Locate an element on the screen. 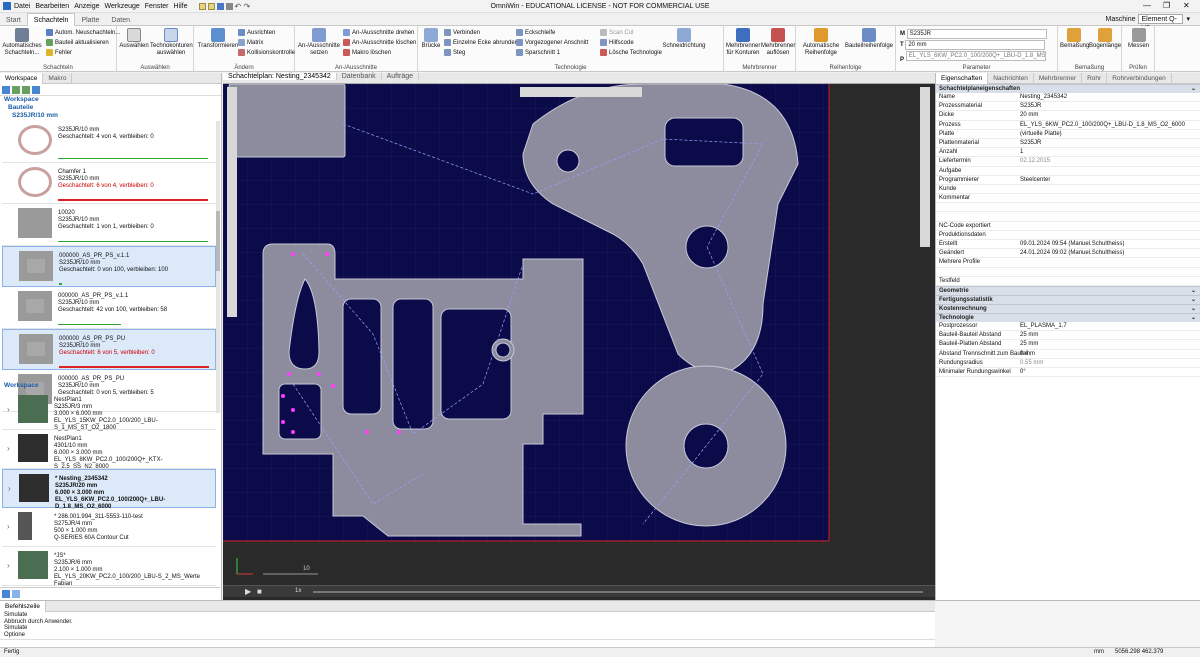  filter-icon is located at coordinates (26, 90).